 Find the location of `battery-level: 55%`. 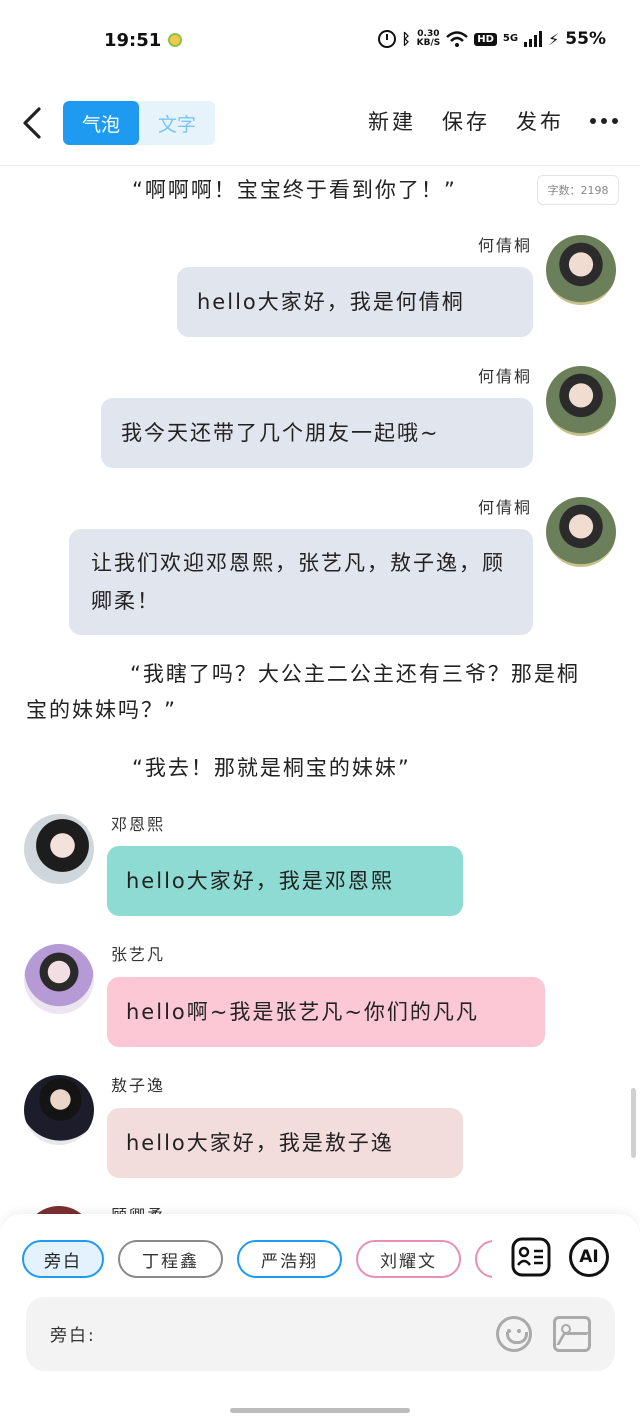

battery-level: 55% is located at coordinates (585, 39).